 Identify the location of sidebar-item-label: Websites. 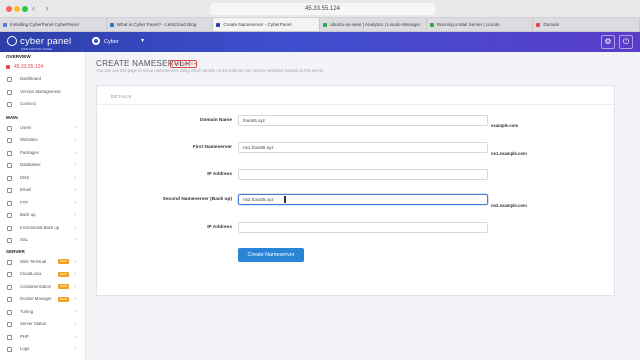
(29, 139).